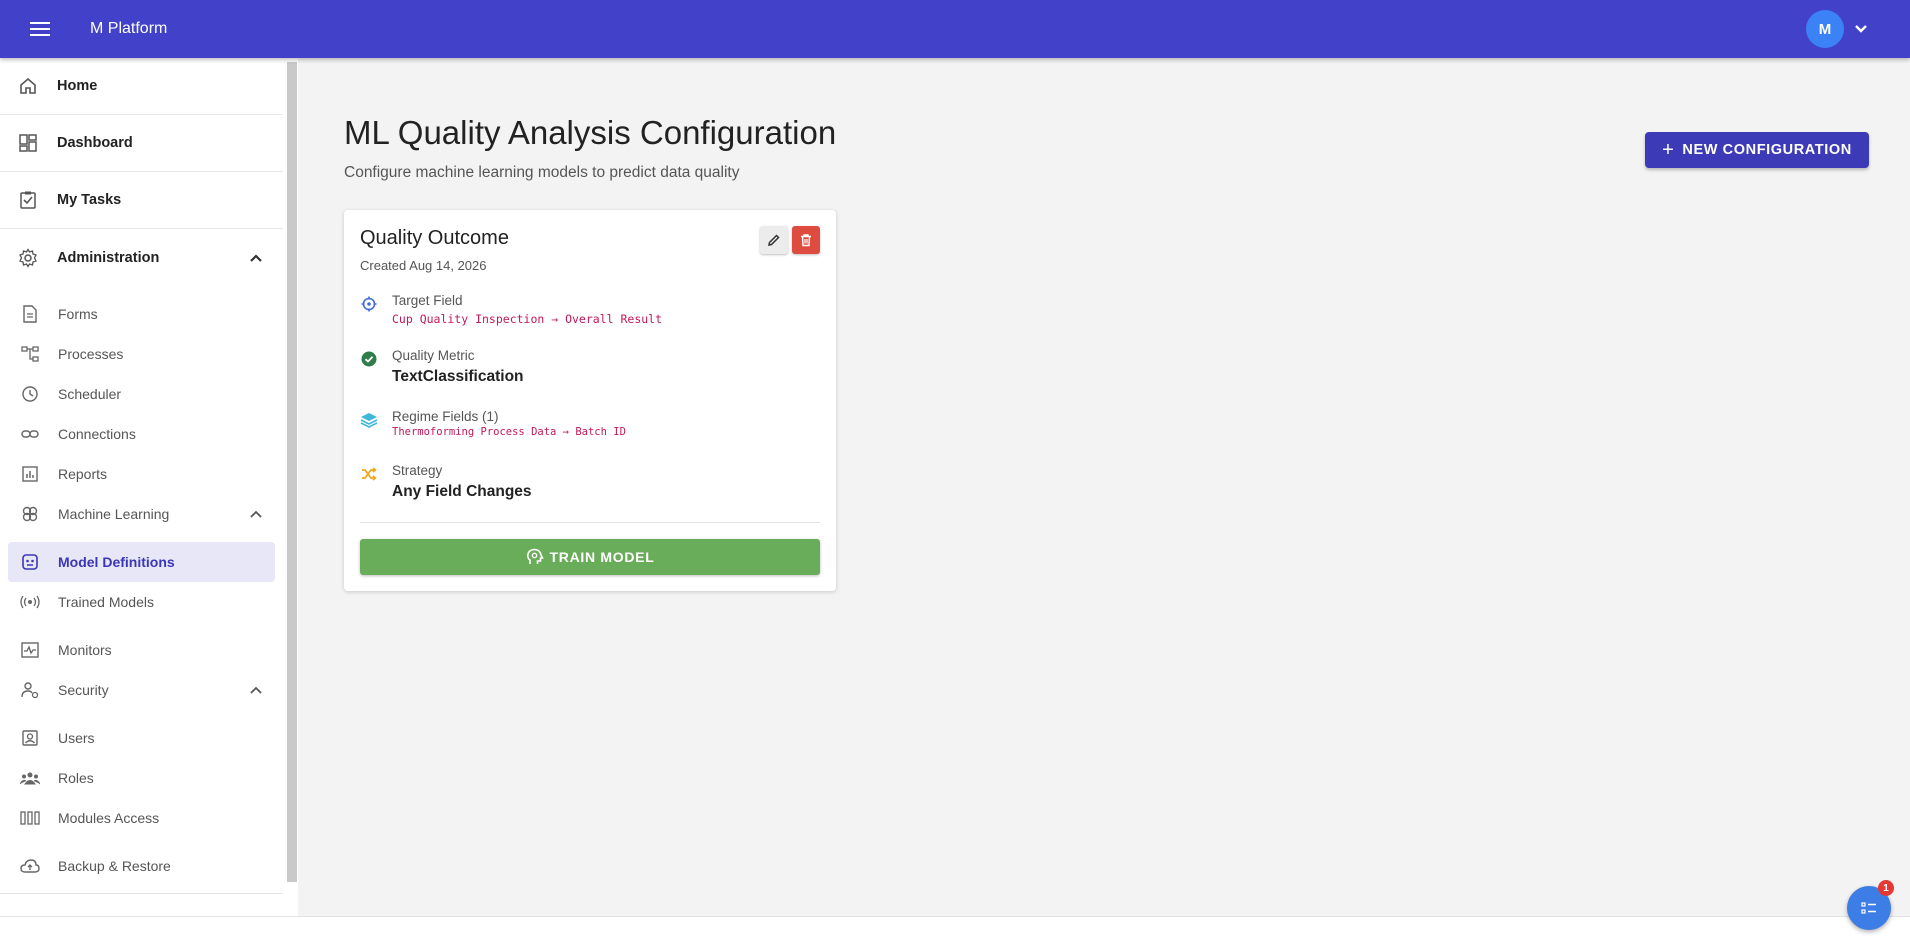  I want to click on brain-gear-icon, so click(535, 557).